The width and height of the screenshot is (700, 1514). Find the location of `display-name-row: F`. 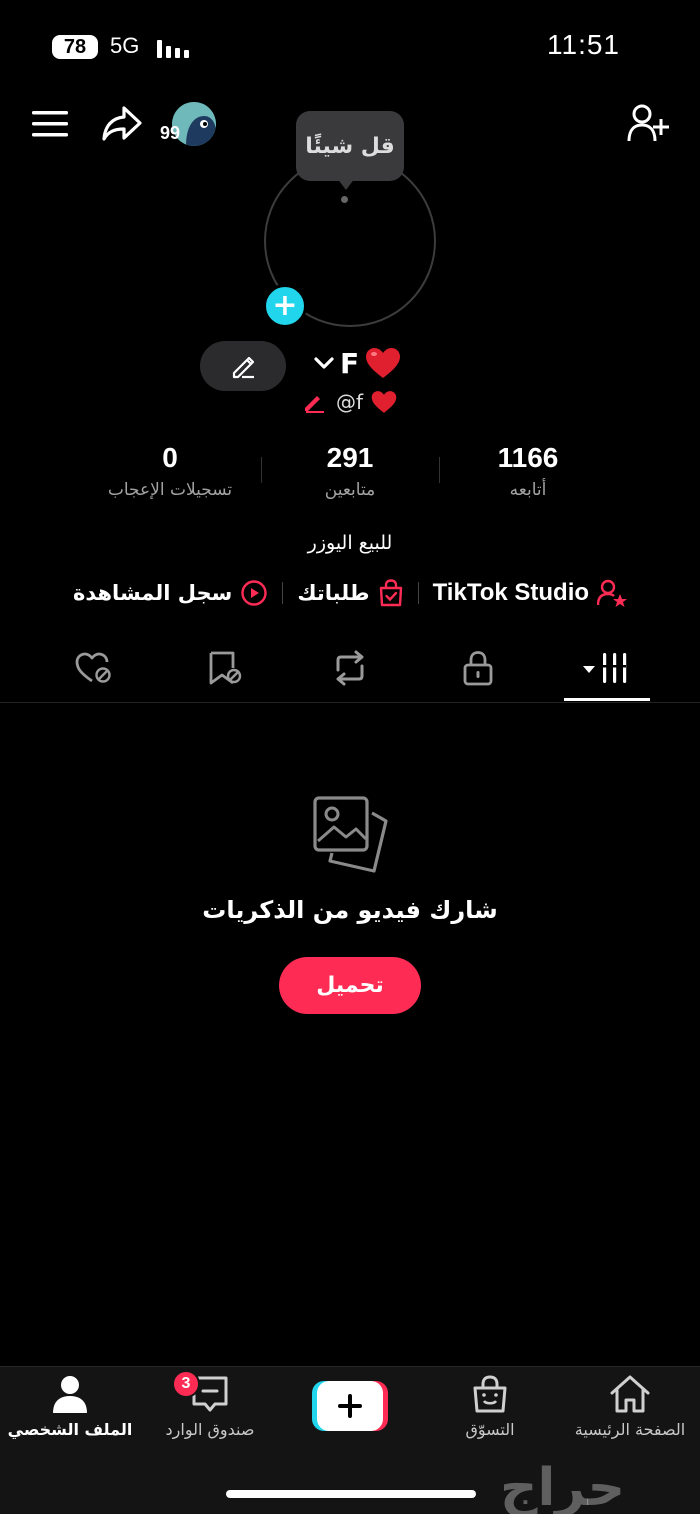

display-name-row: F is located at coordinates (357, 363).